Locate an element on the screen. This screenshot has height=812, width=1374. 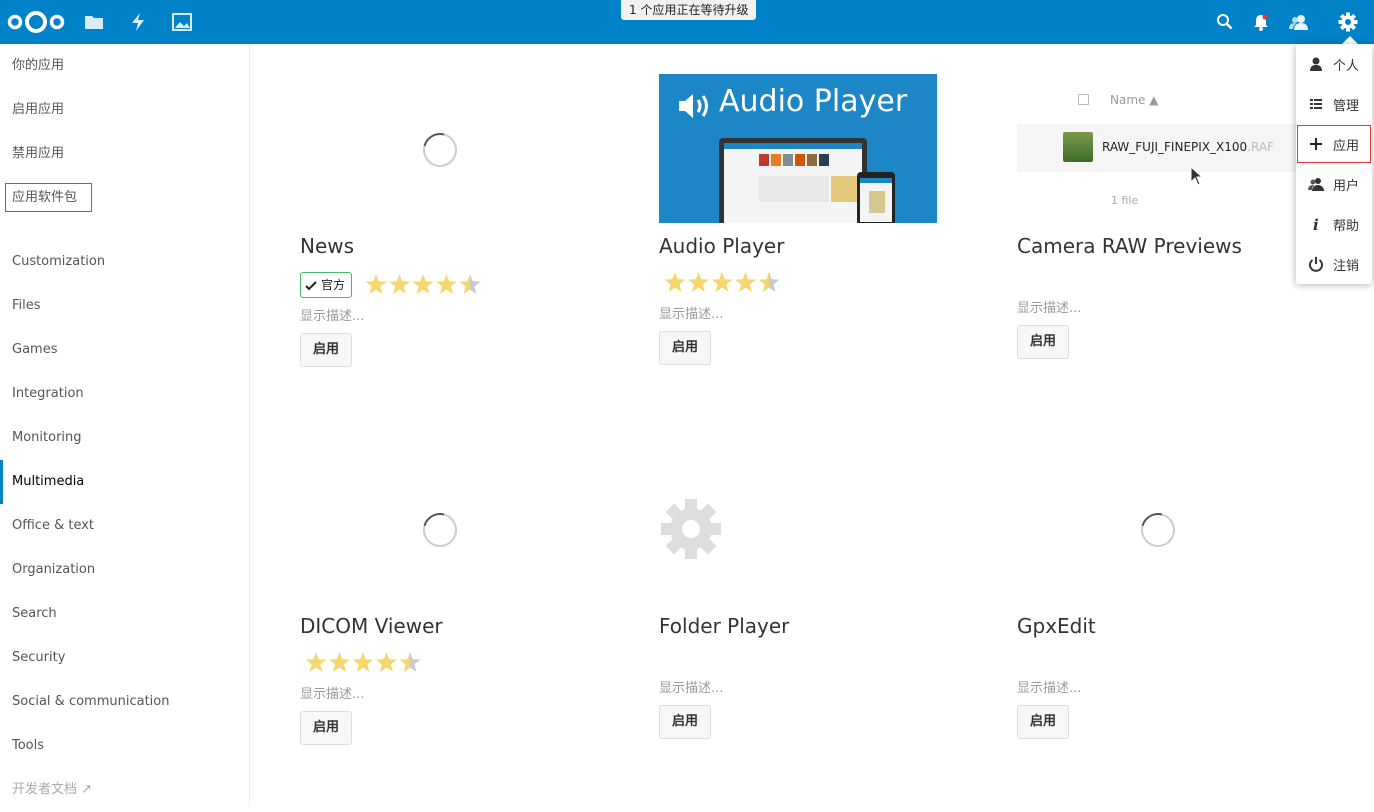
menu-item-personal: 个人 is located at coordinates (1334, 64).